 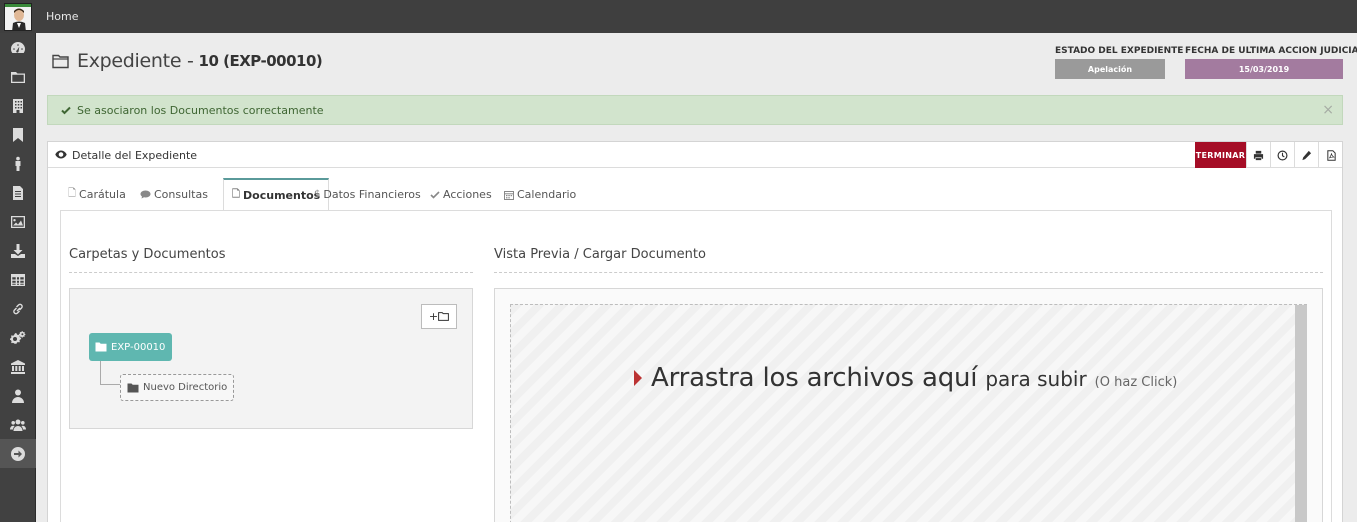 I want to click on eye-icon, so click(x=61, y=154).